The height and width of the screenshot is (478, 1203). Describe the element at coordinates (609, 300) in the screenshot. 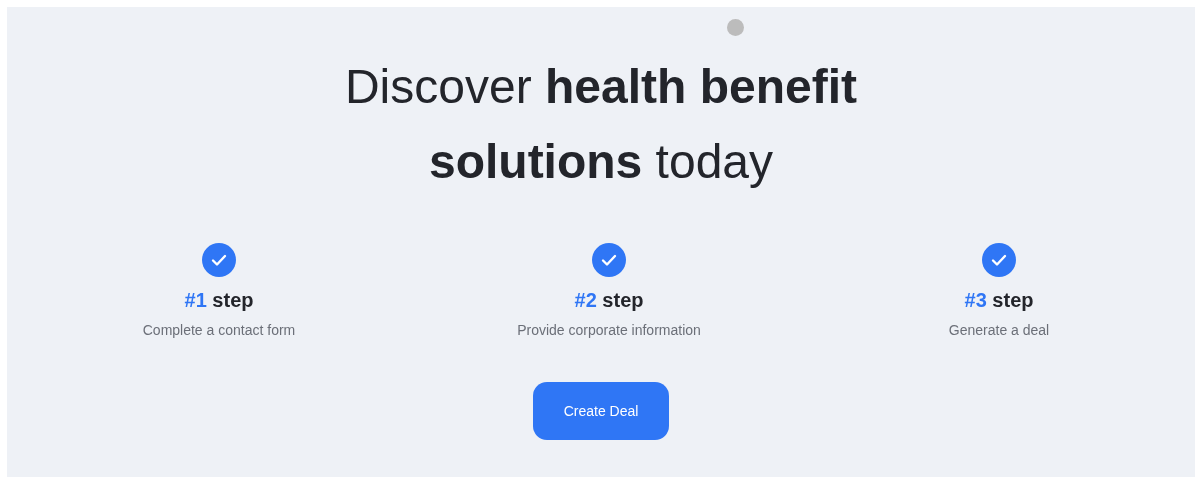

I see `step-title: #2 step` at that location.